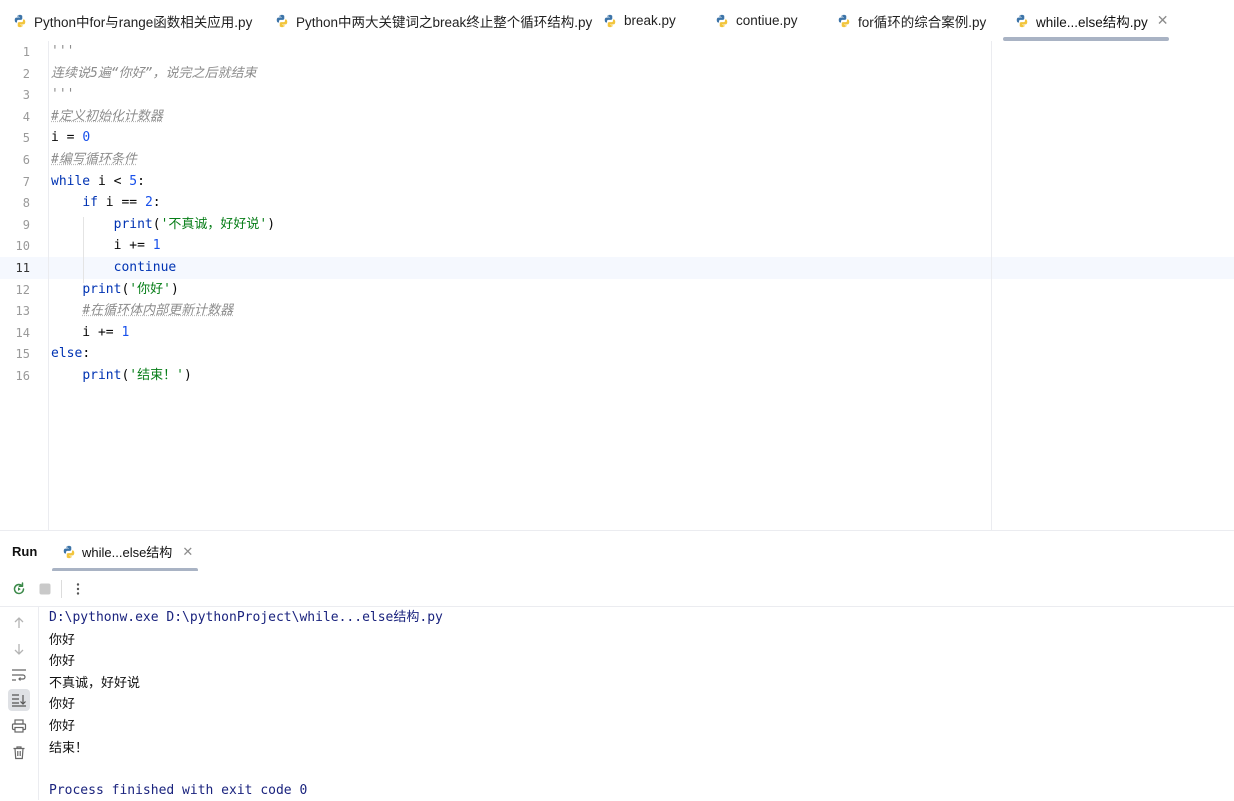 The image size is (1234, 801). I want to click on line-number: 11, so click(22, 268).